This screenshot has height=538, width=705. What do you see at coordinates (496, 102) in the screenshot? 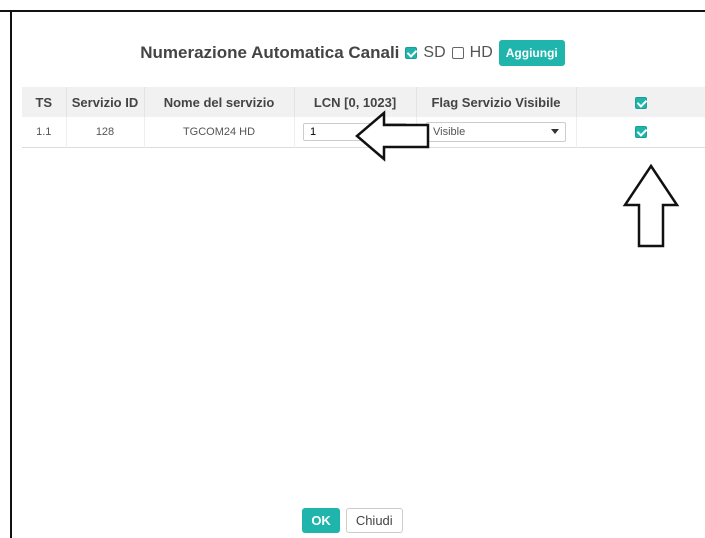
I see `col-visible-flag: Flag Servizio Visibile` at bounding box center [496, 102].